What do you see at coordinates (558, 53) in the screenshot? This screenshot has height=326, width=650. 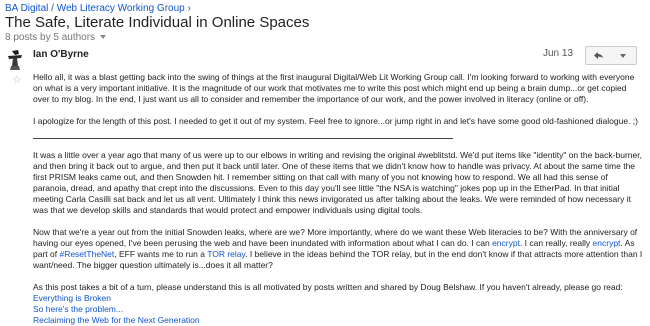 I see `post-date: Jun 13` at bounding box center [558, 53].